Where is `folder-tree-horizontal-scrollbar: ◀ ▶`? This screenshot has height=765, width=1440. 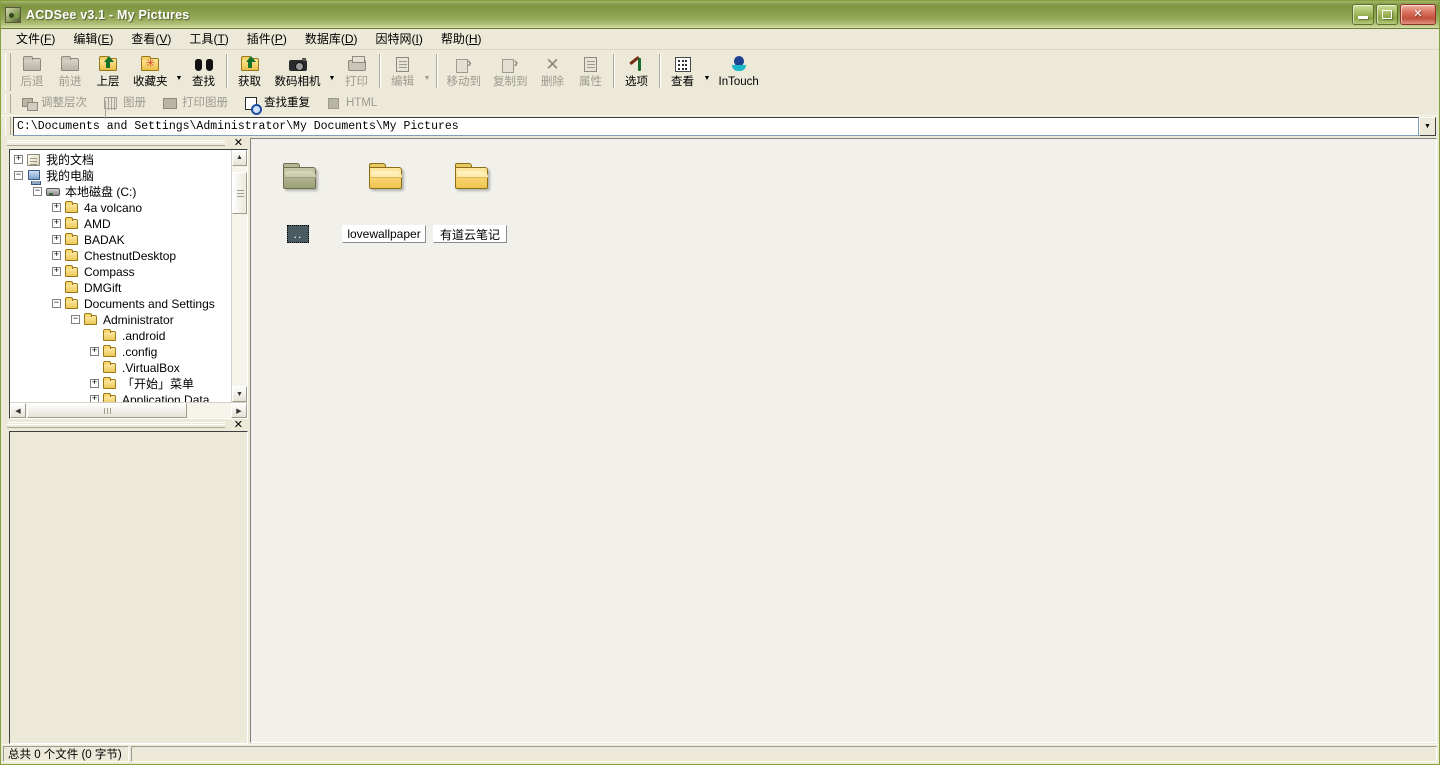 folder-tree-horizontal-scrollbar: ◀ ▶ is located at coordinates (128, 410).